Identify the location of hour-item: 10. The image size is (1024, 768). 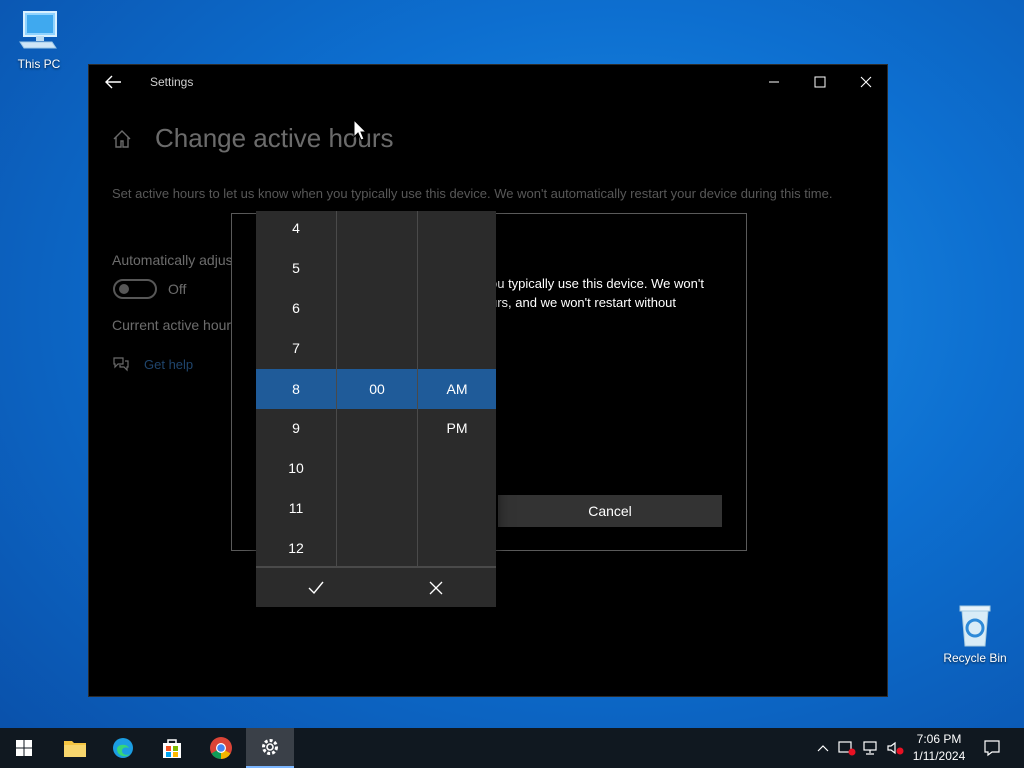
(296, 468).